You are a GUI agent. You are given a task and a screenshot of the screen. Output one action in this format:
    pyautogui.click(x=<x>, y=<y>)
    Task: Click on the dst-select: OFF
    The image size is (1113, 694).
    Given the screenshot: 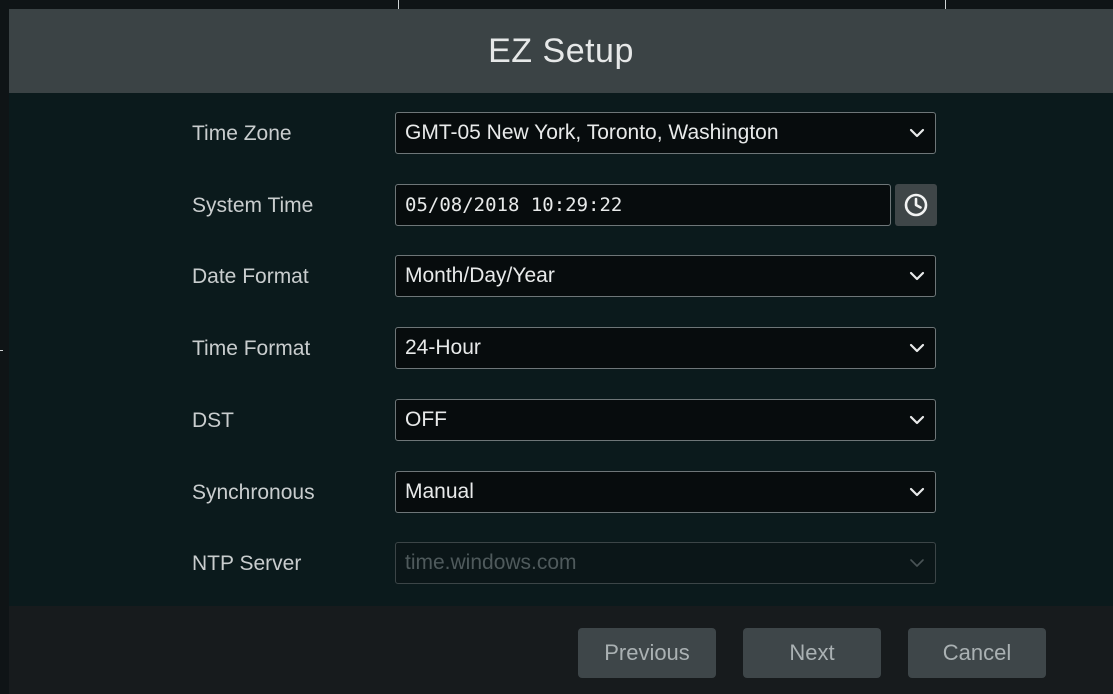 What is the action you would take?
    pyautogui.click(x=665, y=420)
    